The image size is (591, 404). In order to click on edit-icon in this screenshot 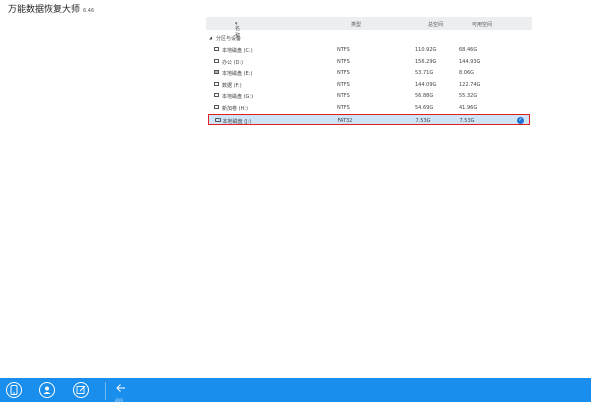, I will do `click(81, 389)`.